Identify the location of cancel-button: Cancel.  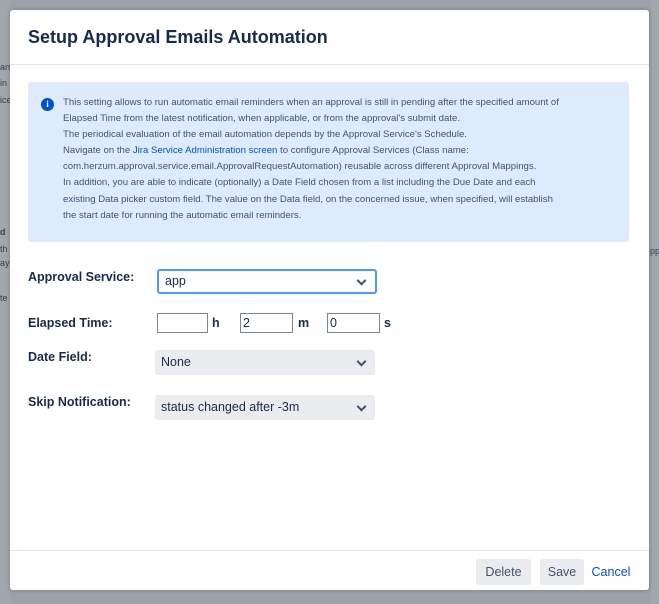
(611, 572).